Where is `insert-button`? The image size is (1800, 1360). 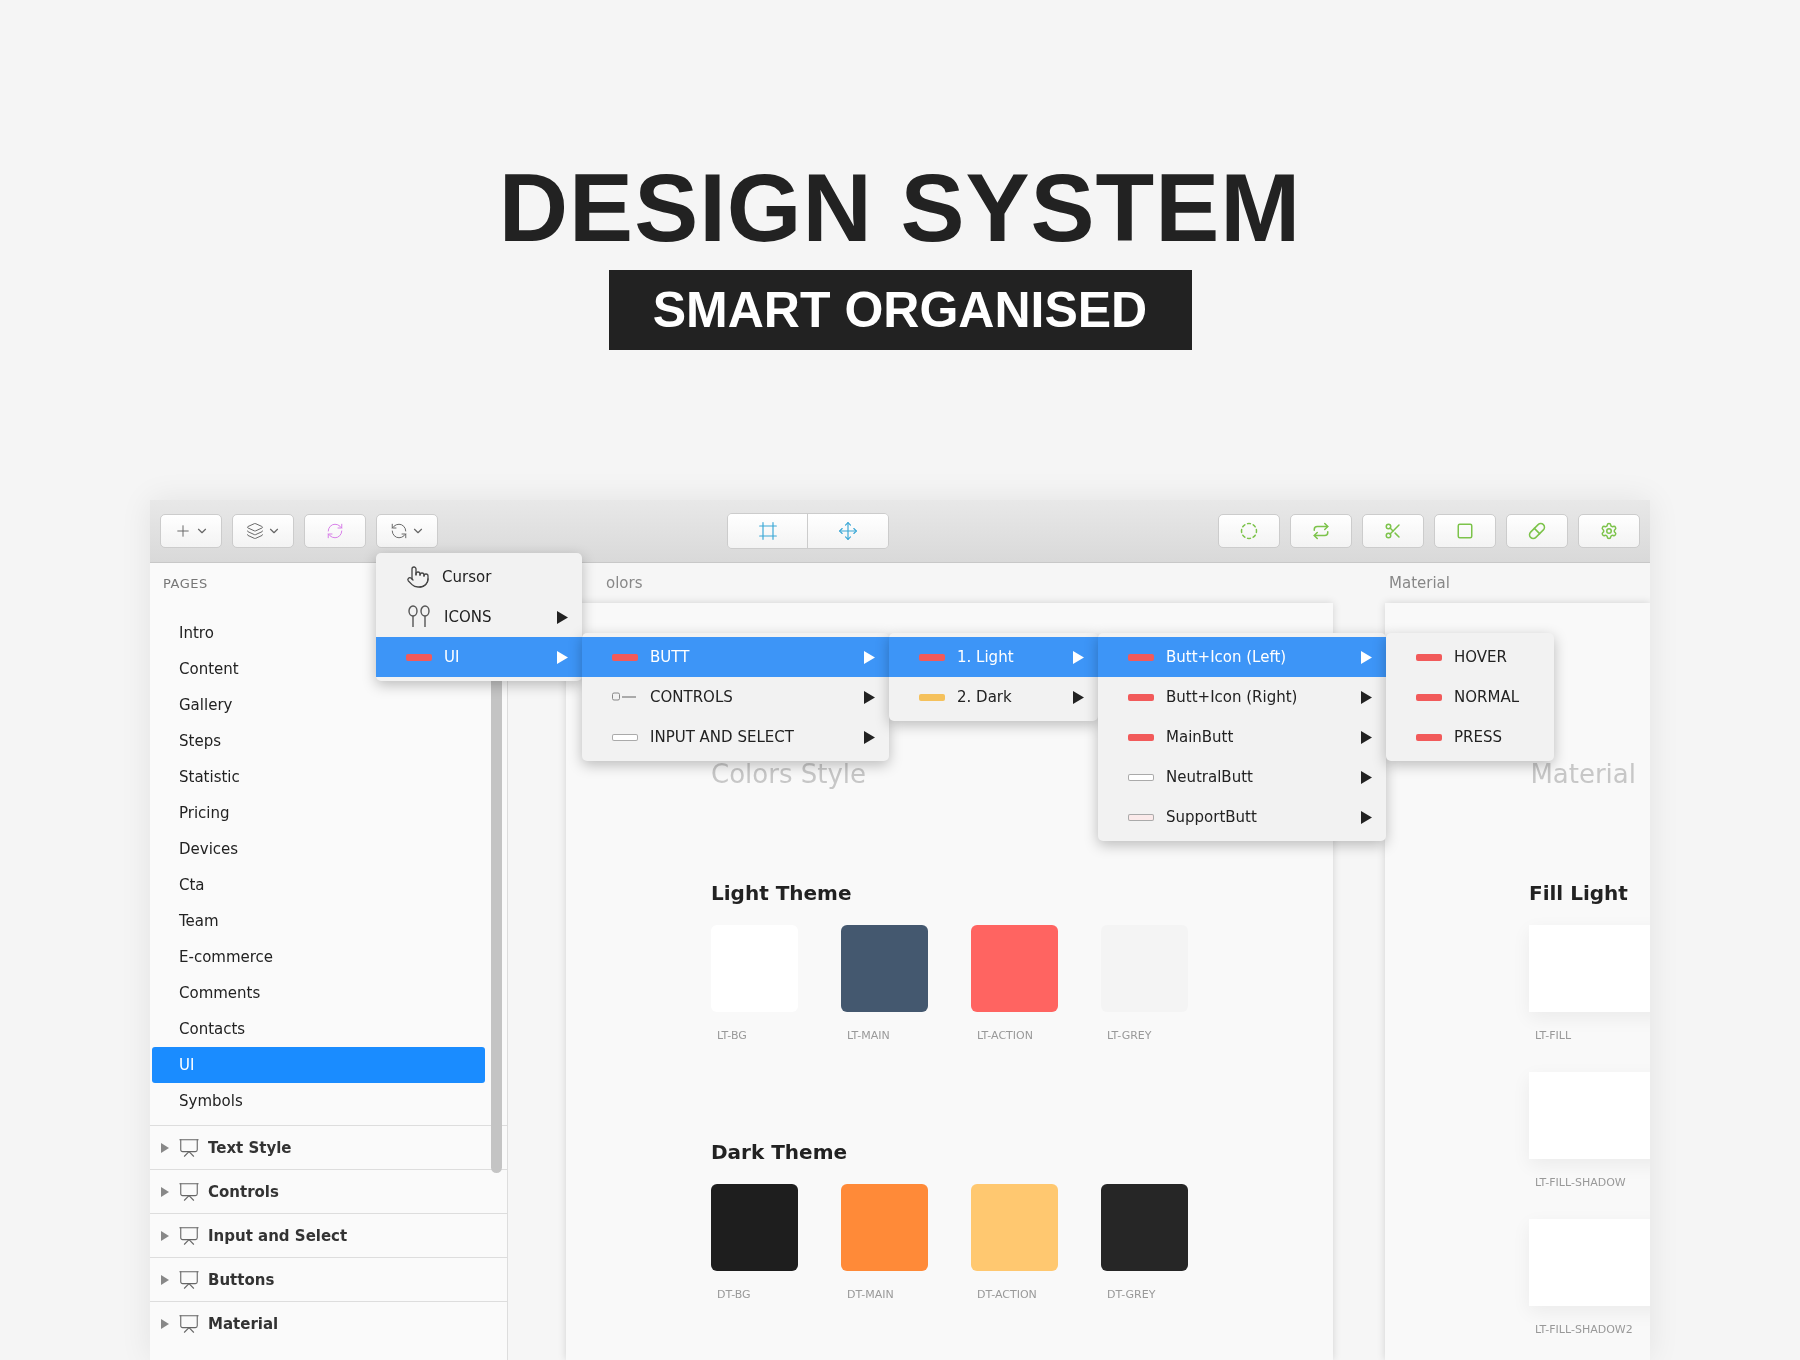 insert-button is located at coordinates (191, 531).